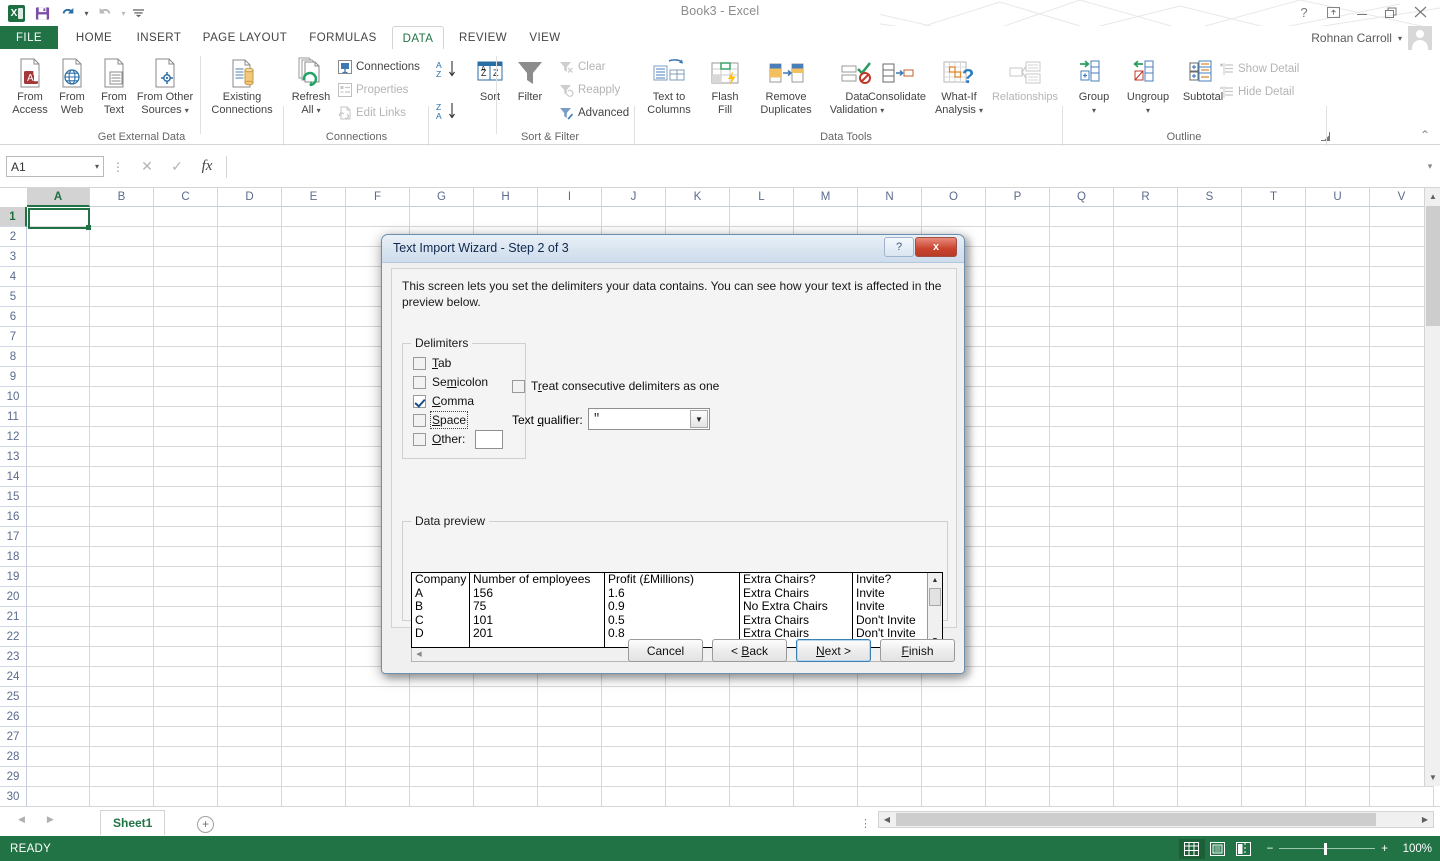  I want to click on cell-U29, so click(1338, 777).